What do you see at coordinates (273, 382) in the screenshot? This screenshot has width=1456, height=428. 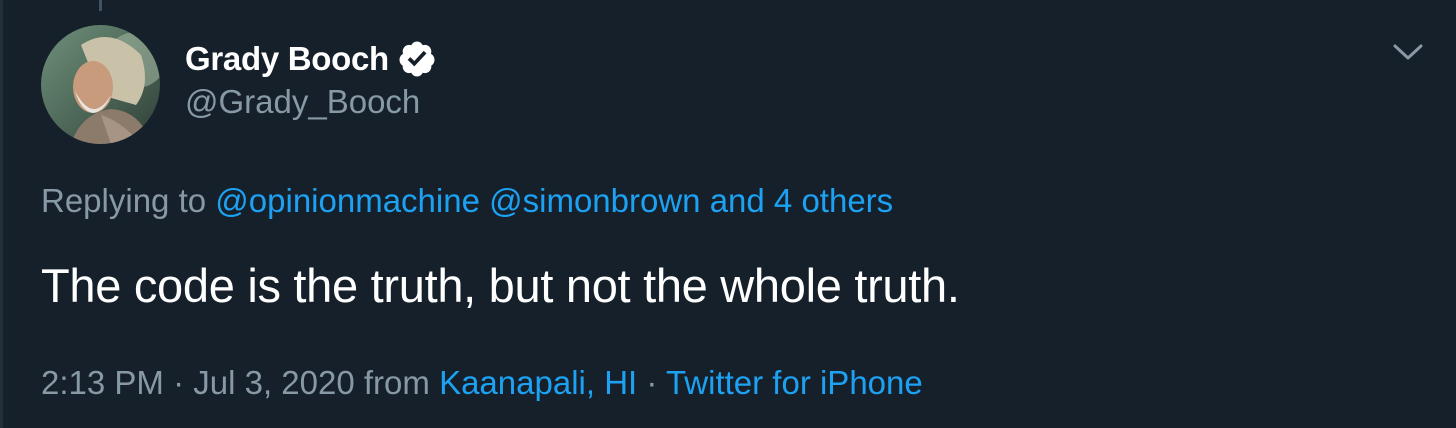 I see `tweet-date: Jul 3, 2020` at bounding box center [273, 382].